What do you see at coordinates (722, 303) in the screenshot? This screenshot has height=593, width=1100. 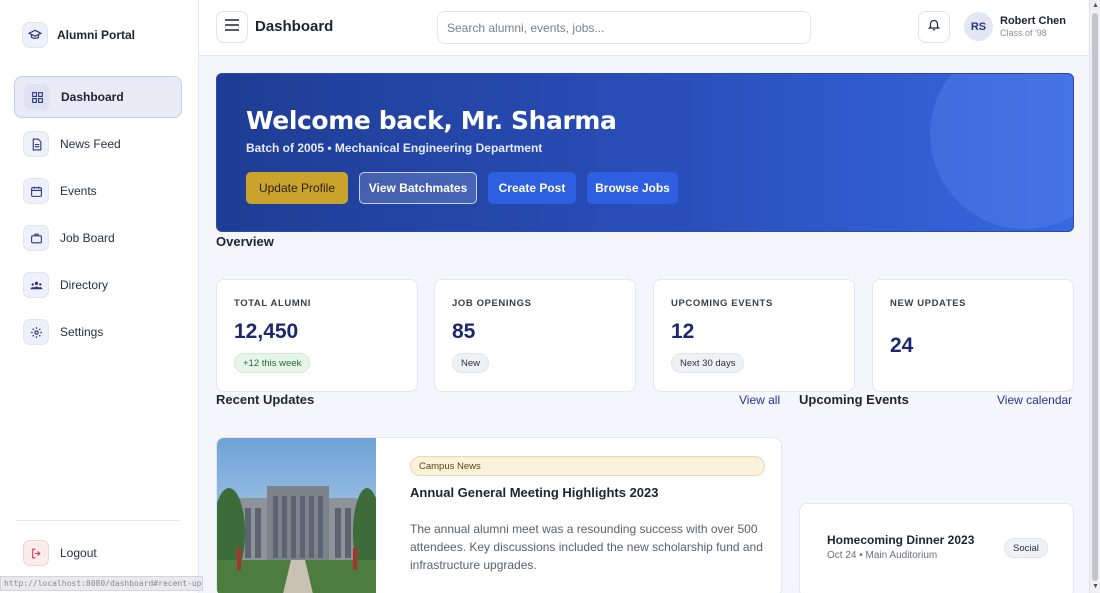 I see `stat-label: UPCOMING EVENTS` at bounding box center [722, 303].